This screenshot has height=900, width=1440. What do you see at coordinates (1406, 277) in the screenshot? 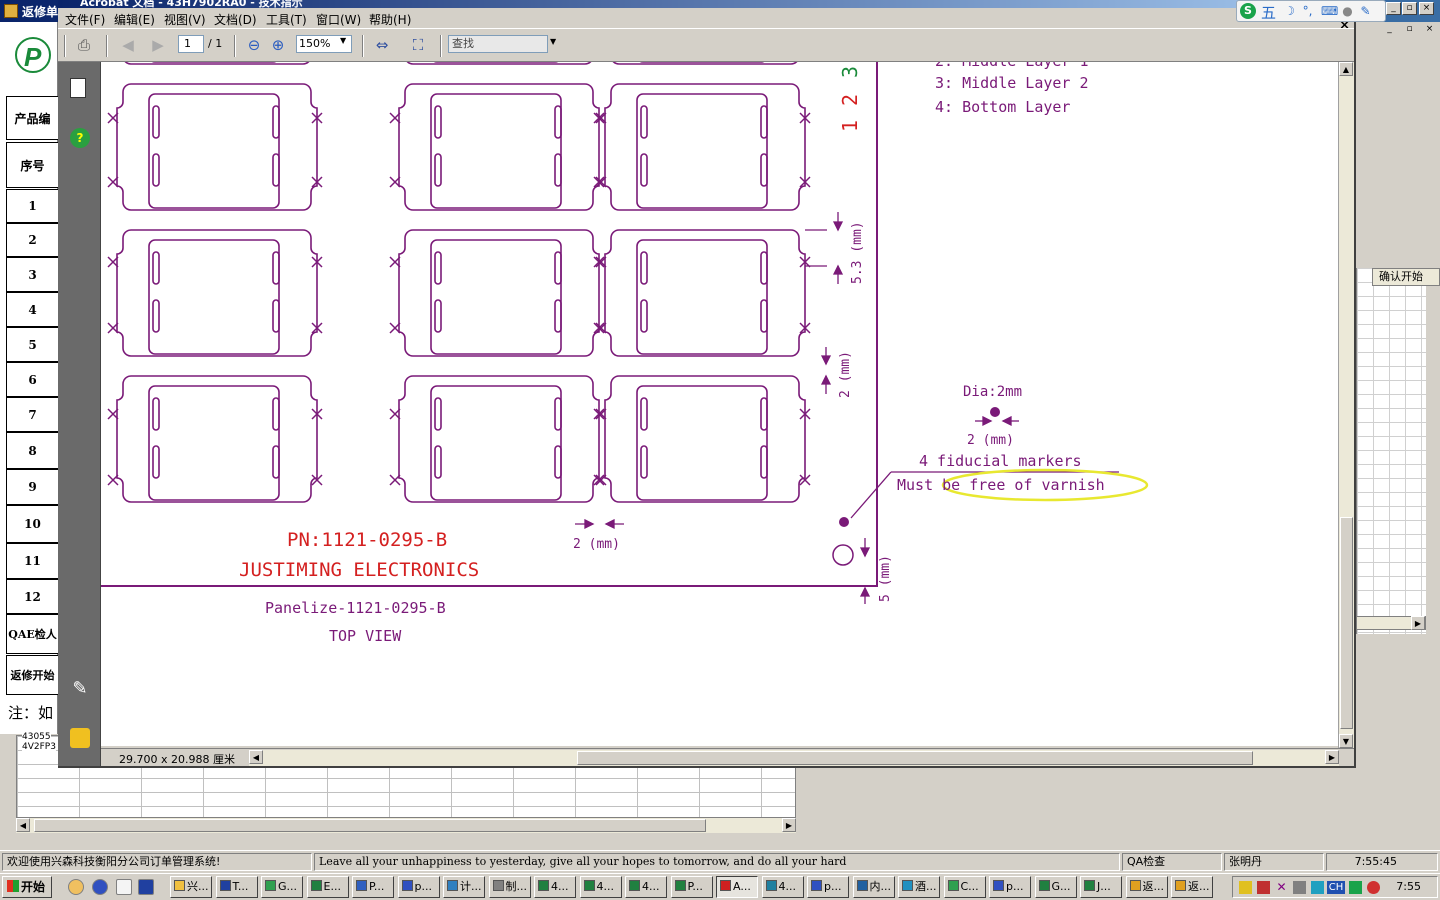
I see `confirm-start-column-header: 确认开始` at bounding box center [1406, 277].